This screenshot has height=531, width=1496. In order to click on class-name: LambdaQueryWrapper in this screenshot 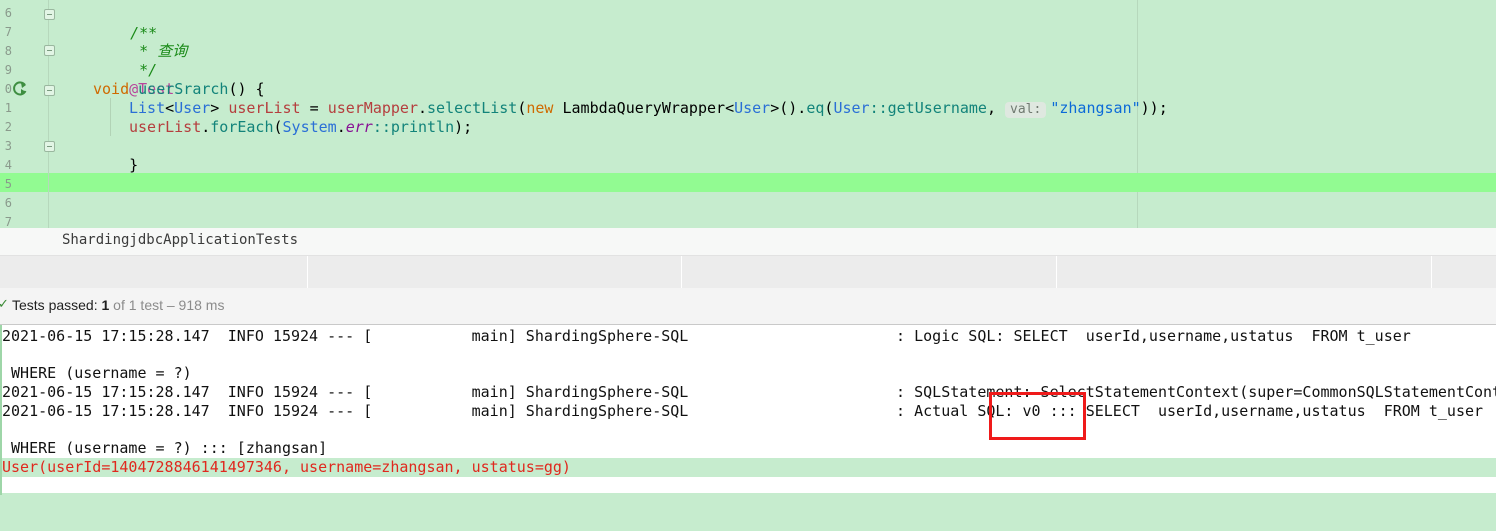, I will do `click(644, 108)`.